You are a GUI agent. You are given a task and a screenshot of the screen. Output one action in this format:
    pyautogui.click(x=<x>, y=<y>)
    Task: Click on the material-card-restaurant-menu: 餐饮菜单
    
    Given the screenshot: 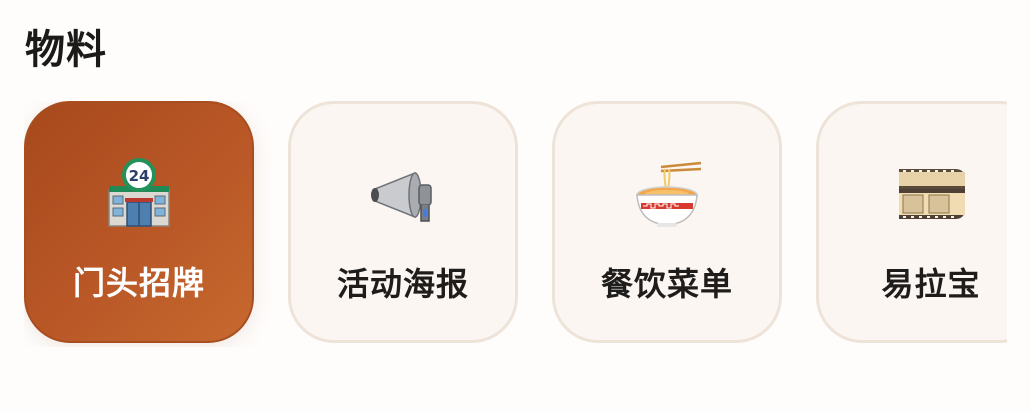 What is the action you would take?
    pyautogui.click(x=667, y=222)
    